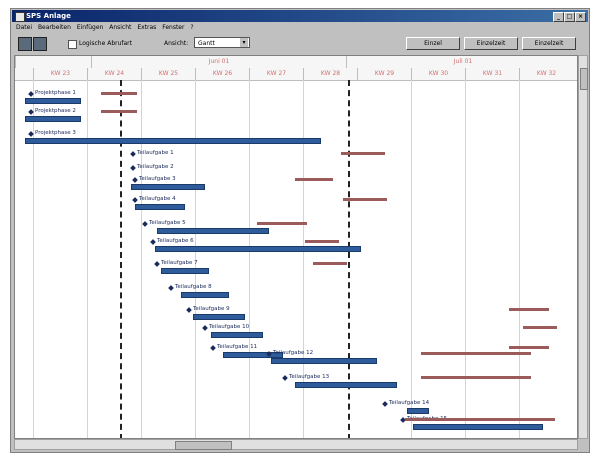 This screenshot has height=457, width=590. What do you see at coordinates (492, 74) in the screenshot?
I see `week-cell: KW 31` at bounding box center [492, 74].